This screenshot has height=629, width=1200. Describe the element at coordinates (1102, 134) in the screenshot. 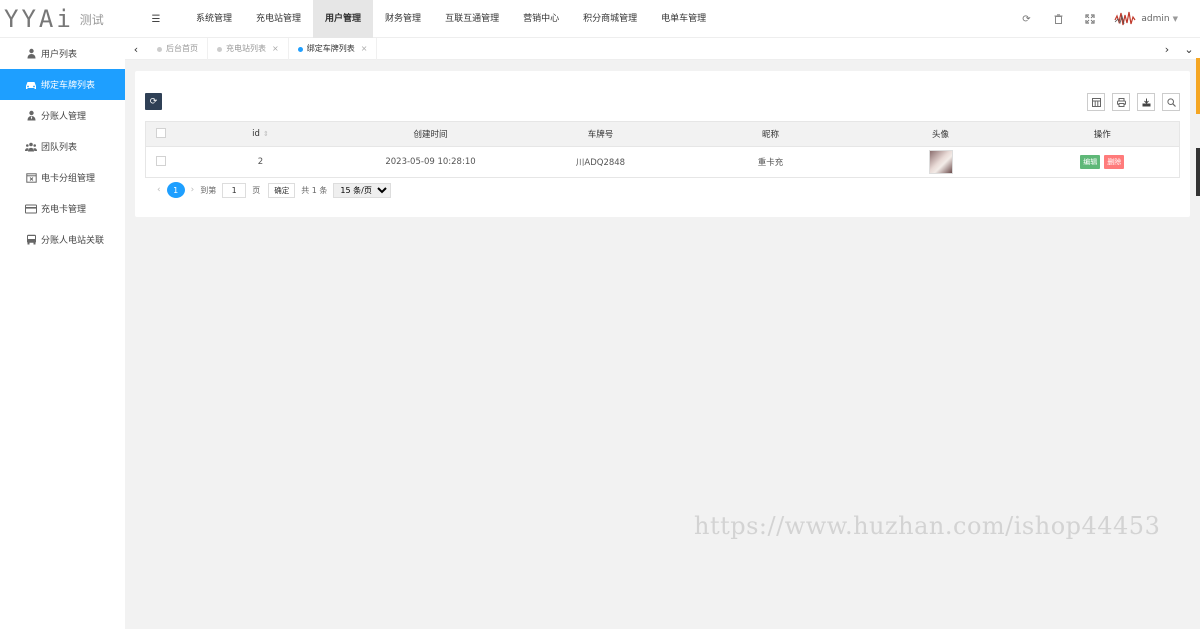

I see `col-actions-header: 操作` at that location.